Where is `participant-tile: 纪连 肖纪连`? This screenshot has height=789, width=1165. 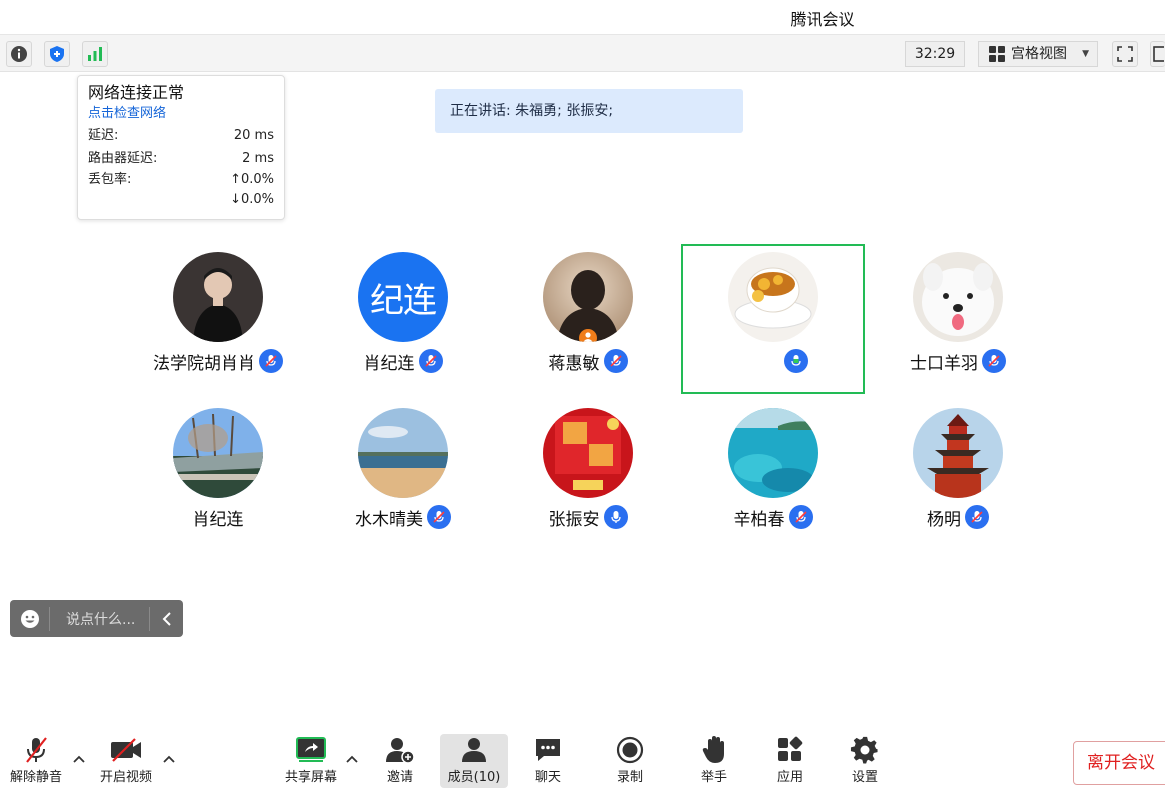 participant-tile: 纪连 肖纪连 is located at coordinates (403, 319).